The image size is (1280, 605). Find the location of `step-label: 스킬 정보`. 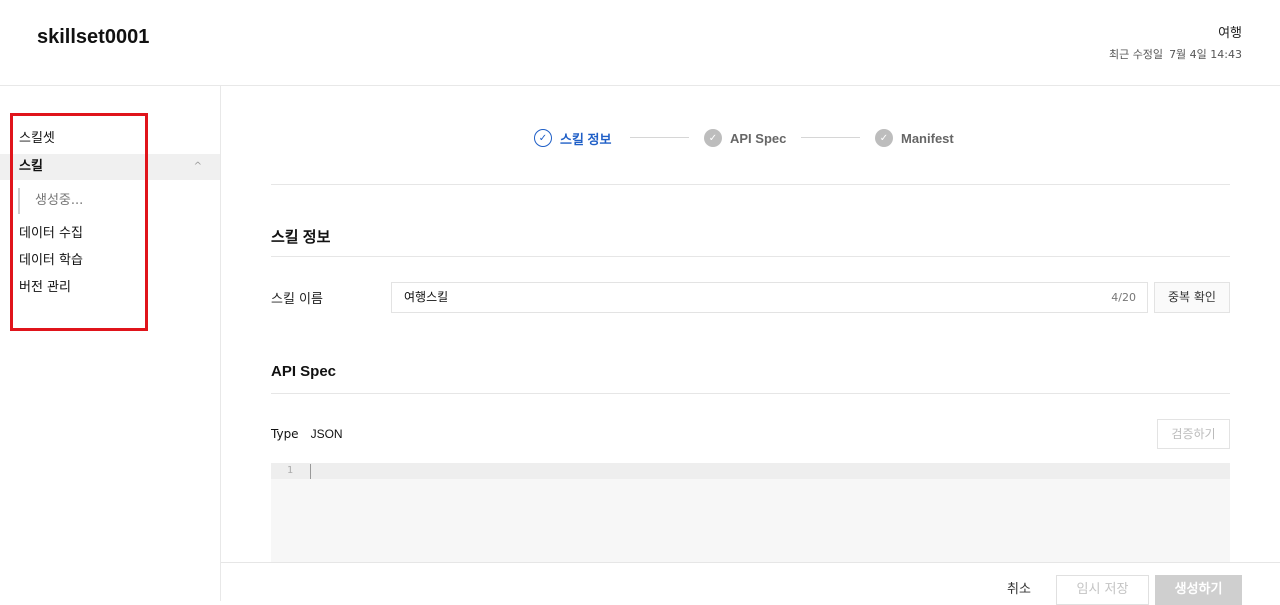

step-label: 스킬 정보 is located at coordinates (586, 139).